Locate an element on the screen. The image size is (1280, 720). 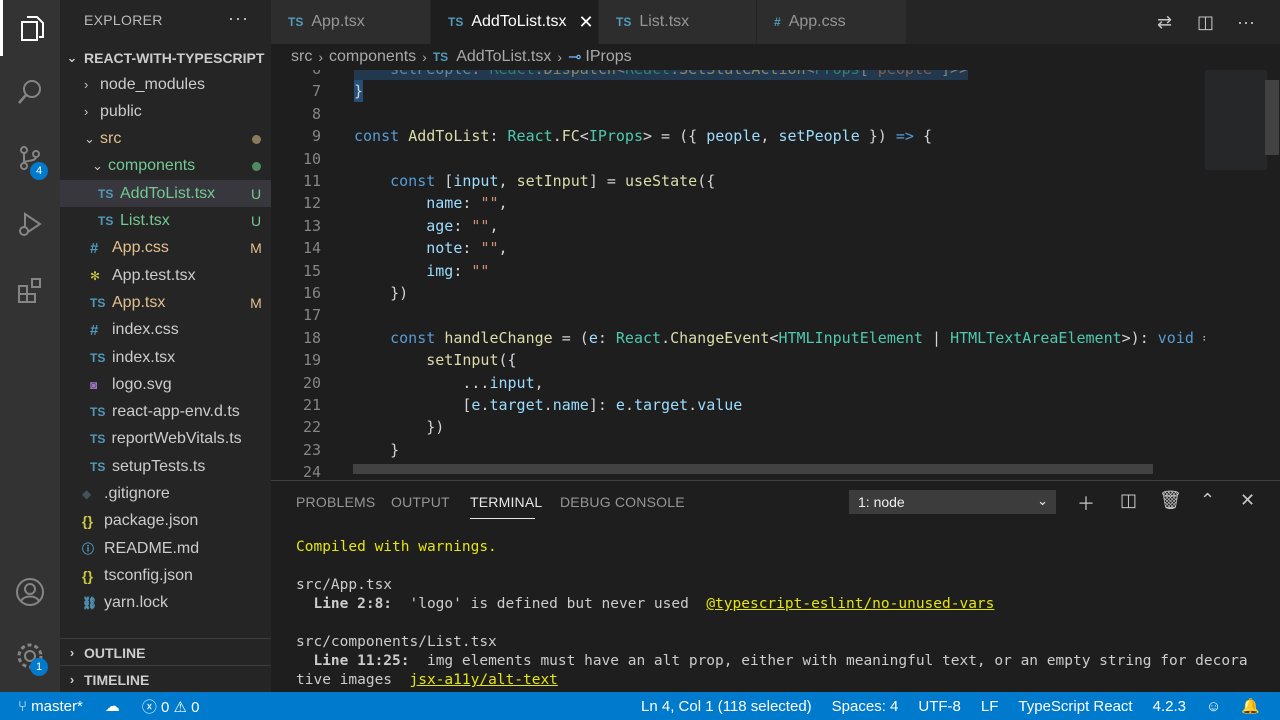
ts-file-icon: TS is located at coordinates (98, 412).